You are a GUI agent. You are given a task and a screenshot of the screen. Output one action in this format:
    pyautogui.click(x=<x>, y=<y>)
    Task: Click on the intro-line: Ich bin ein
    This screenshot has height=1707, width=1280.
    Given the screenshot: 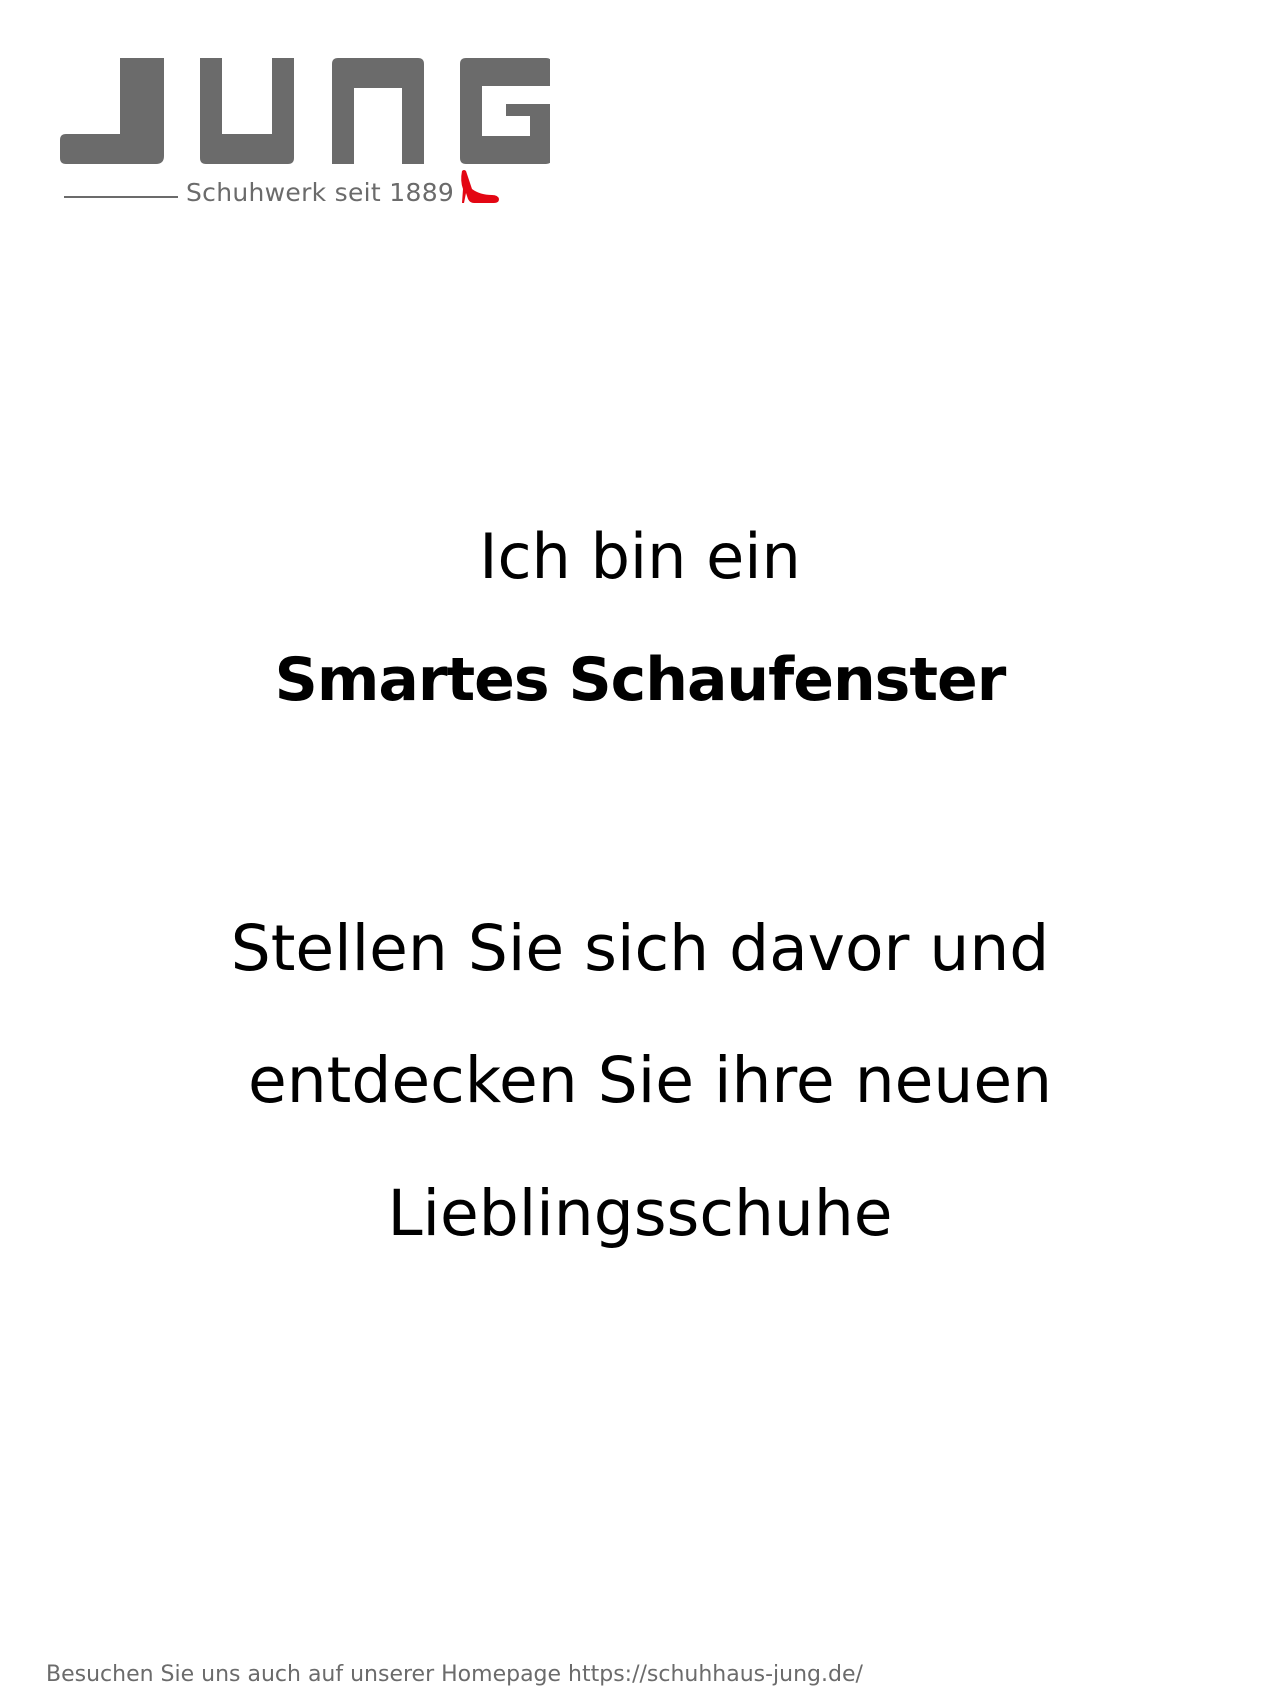 What is the action you would take?
    pyautogui.click(x=640, y=556)
    